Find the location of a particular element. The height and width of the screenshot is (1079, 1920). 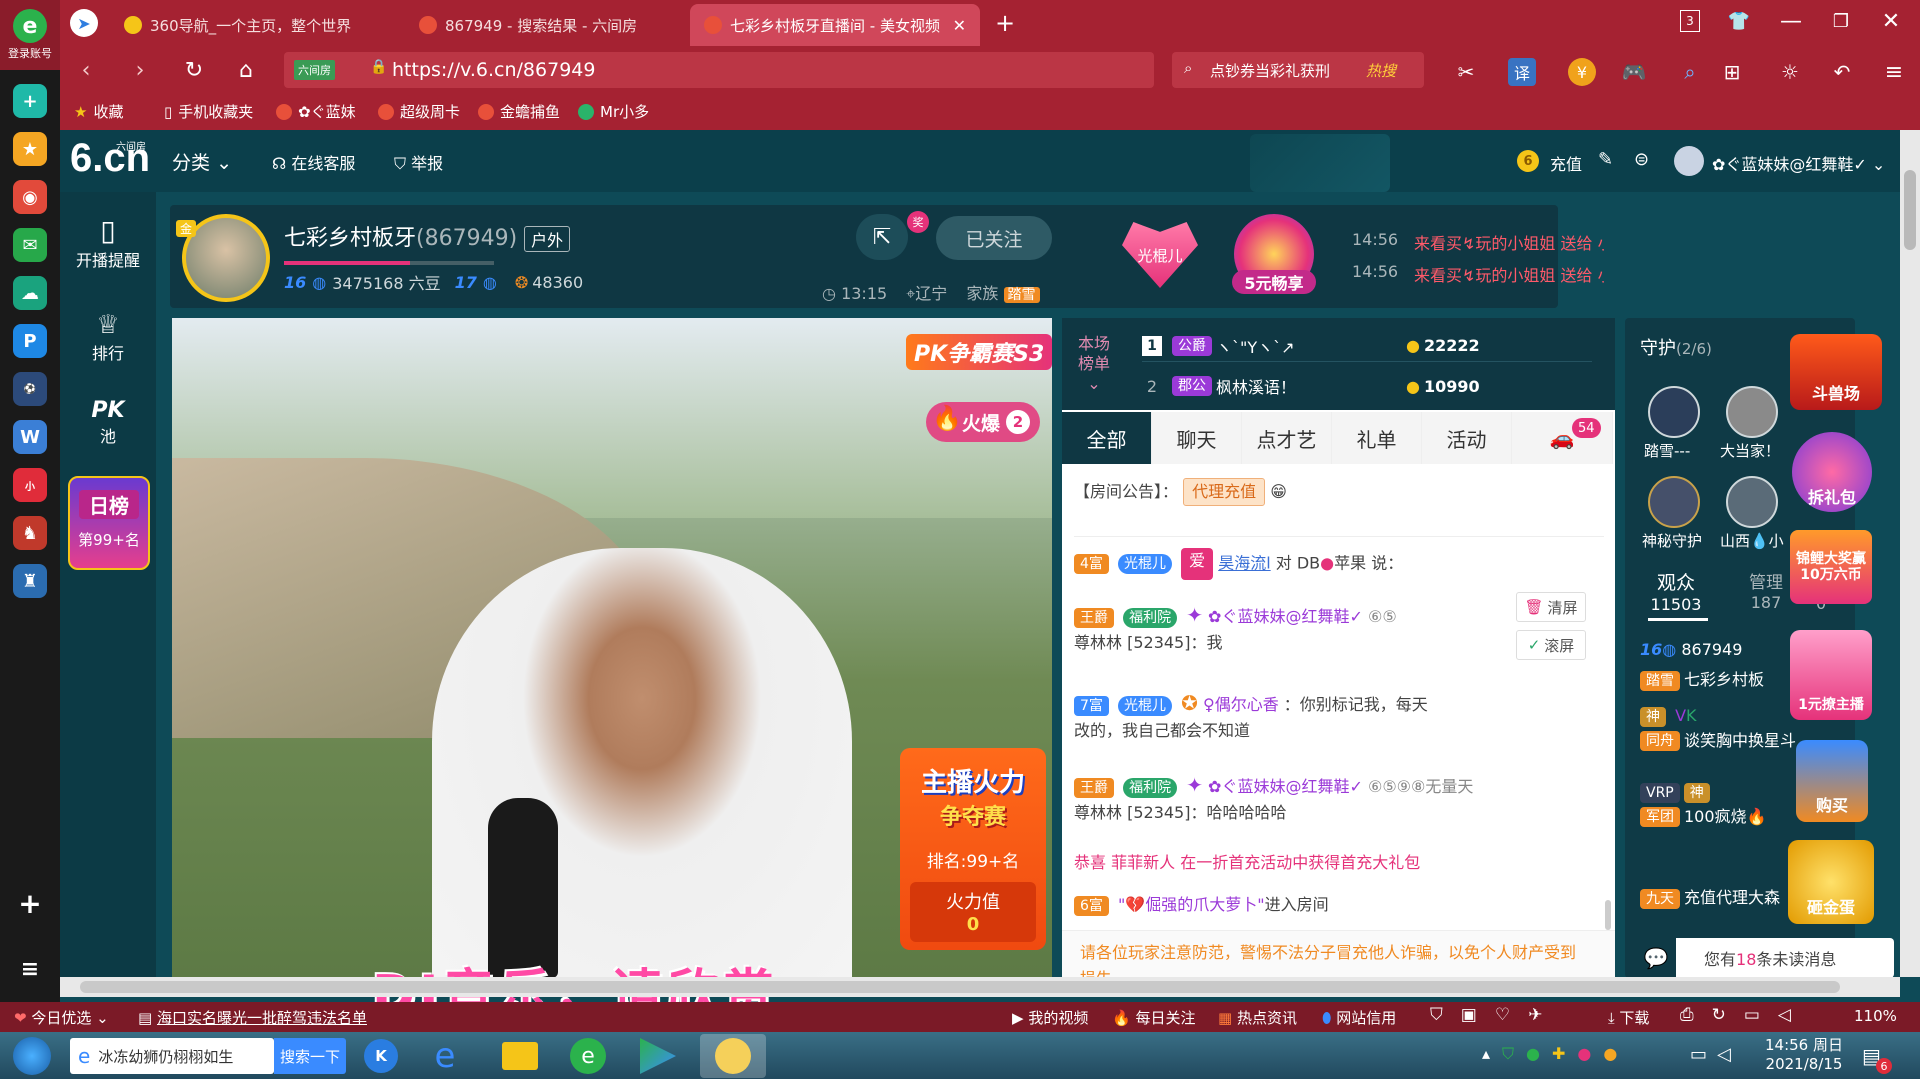

brightness-icon: ☼ is located at coordinates (1790, 72).